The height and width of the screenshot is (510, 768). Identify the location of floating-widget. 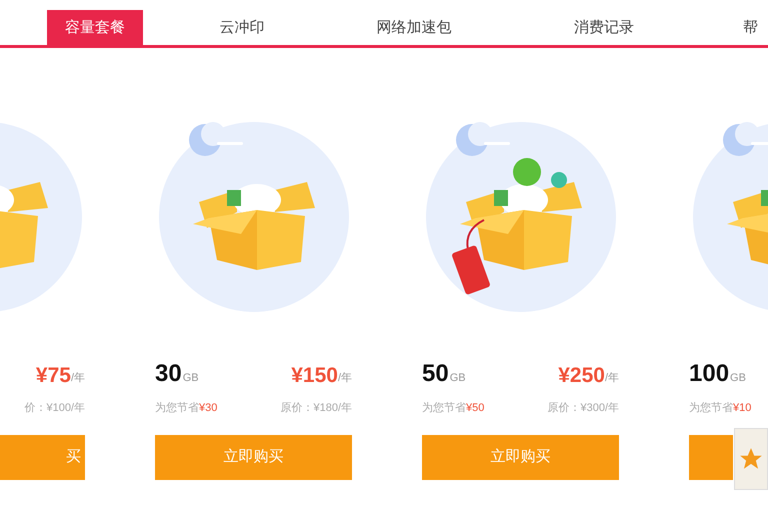
(751, 459).